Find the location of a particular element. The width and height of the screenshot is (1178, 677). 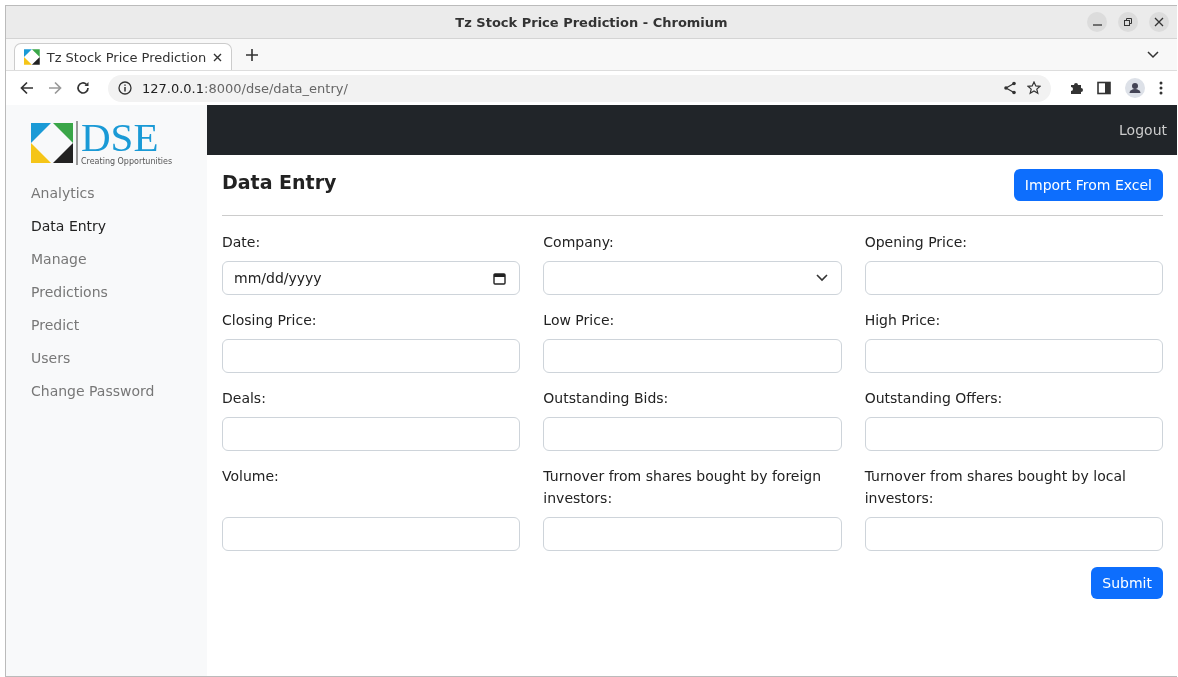

minimize-button is located at coordinates (1097, 22).